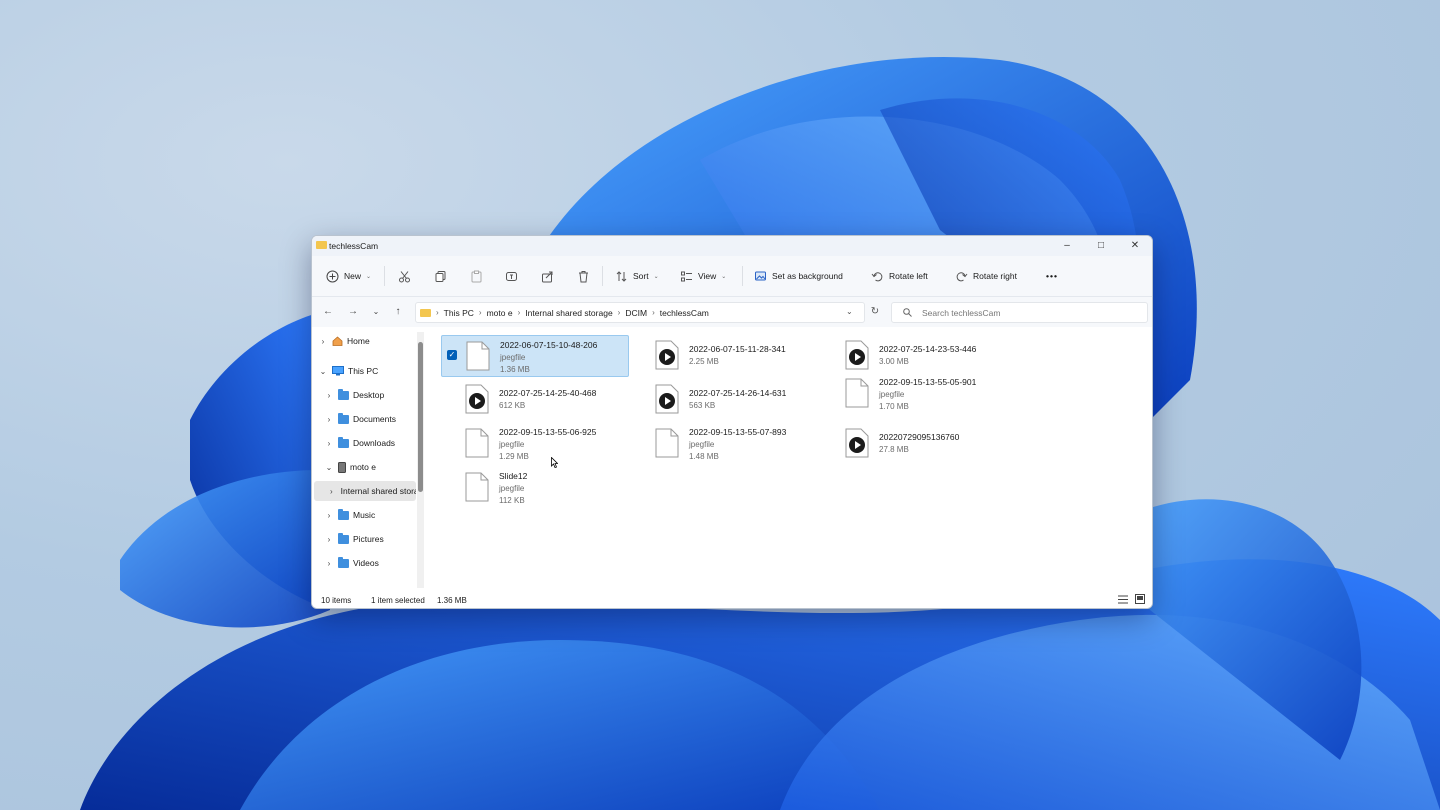 Image resolution: width=1440 pixels, height=810 pixels. I want to click on file-name: 2022-06-07-15-11-28-341, so click(737, 349).